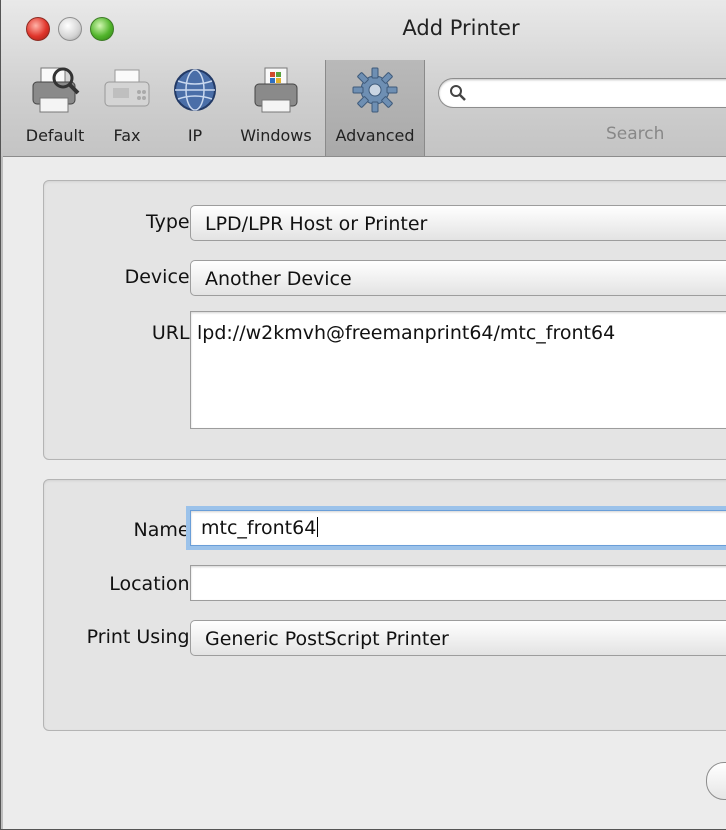 Image resolution: width=726 pixels, height=830 pixels. Describe the element at coordinates (141, 637) in the screenshot. I see `print-using-label: Print Using:` at that location.